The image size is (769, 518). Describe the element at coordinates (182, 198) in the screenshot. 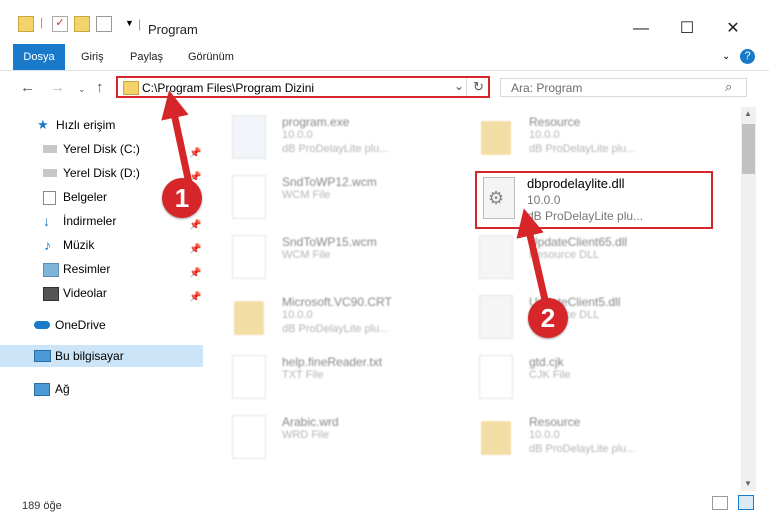

I see `step-1-badge: 1` at that location.